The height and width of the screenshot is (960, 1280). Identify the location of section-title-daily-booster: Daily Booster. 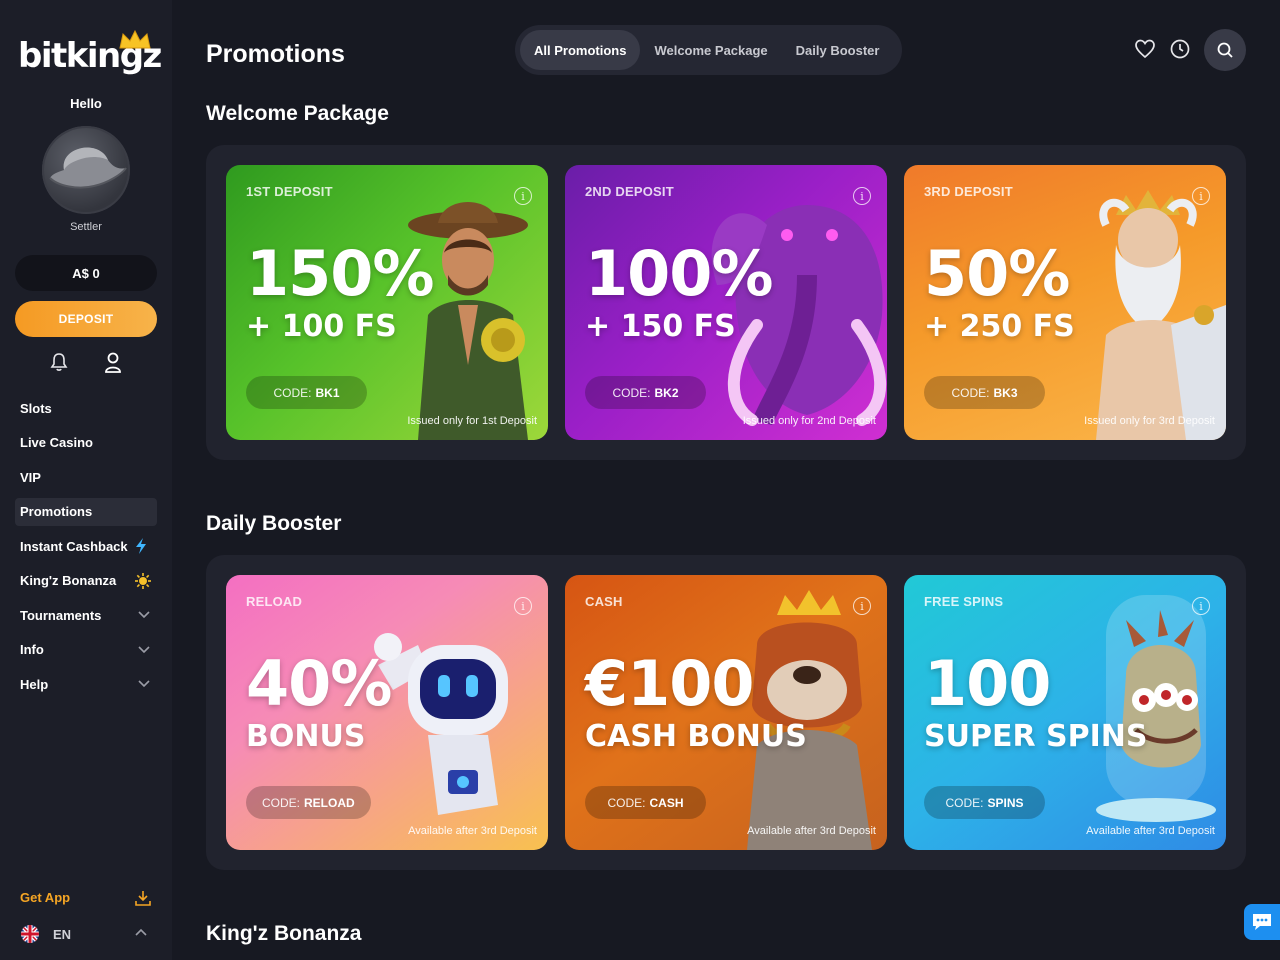
(274, 523).